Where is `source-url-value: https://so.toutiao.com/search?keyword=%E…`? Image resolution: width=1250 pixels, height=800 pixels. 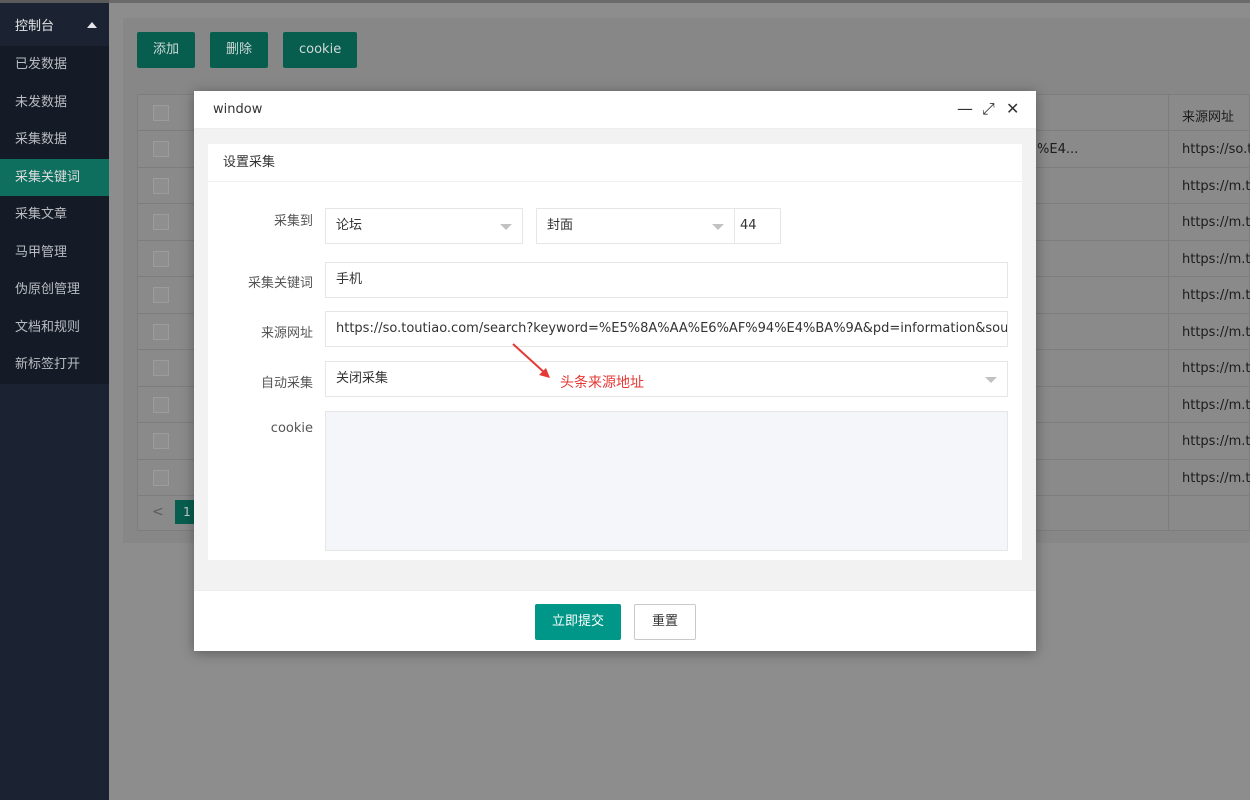 source-url-value: https://so.toutiao.com/search?keyword=%E… is located at coordinates (672, 328).